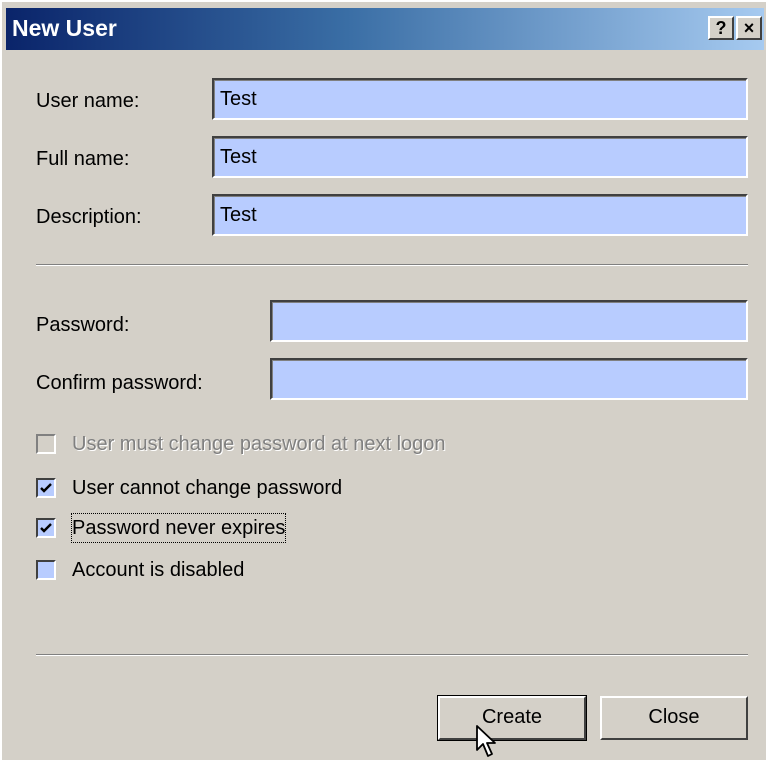  What do you see at coordinates (392, 265) in the screenshot?
I see `separator-top` at bounding box center [392, 265].